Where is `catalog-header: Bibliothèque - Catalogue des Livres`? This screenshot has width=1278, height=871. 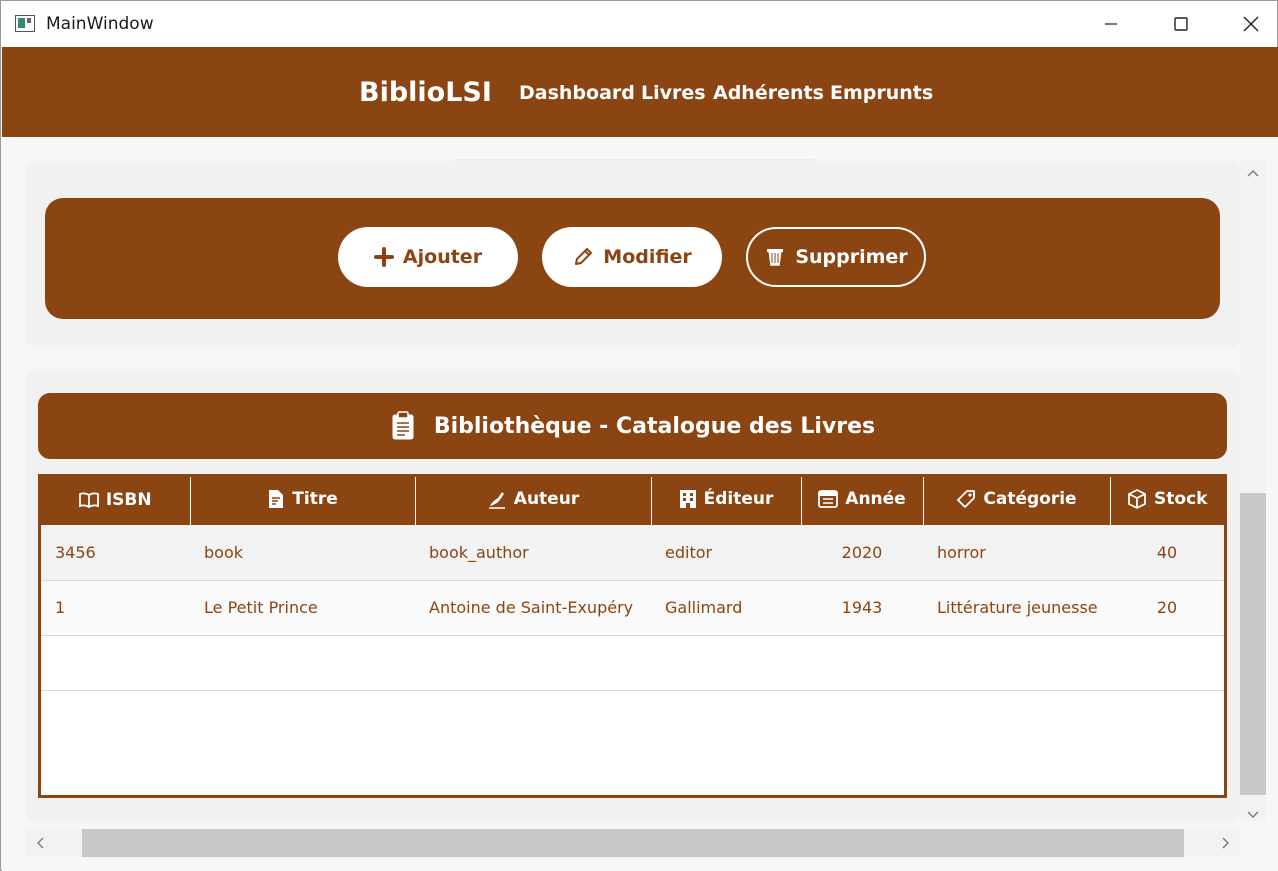 catalog-header: Bibliothèque - Catalogue des Livres is located at coordinates (632, 426).